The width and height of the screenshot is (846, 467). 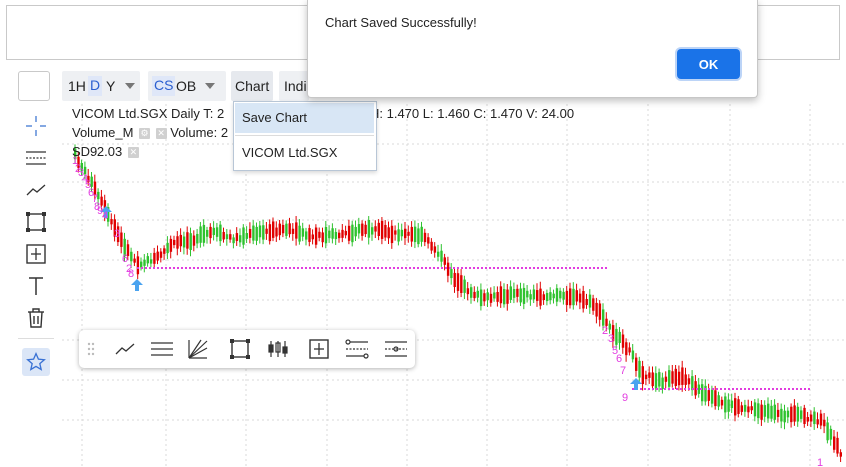 What do you see at coordinates (36, 338) in the screenshot?
I see `sidebar-divider` at bounding box center [36, 338].